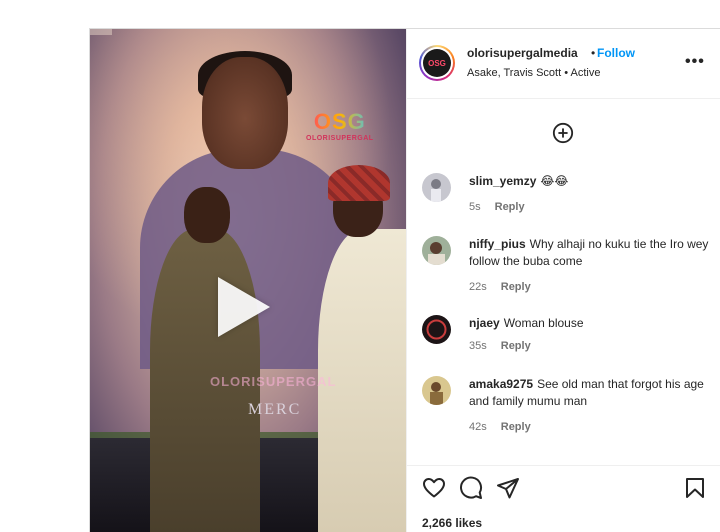 Image resolution: width=720 pixels, height=532 pixels. I want to click on like-count: 2,266 likes, so click(452, 523).